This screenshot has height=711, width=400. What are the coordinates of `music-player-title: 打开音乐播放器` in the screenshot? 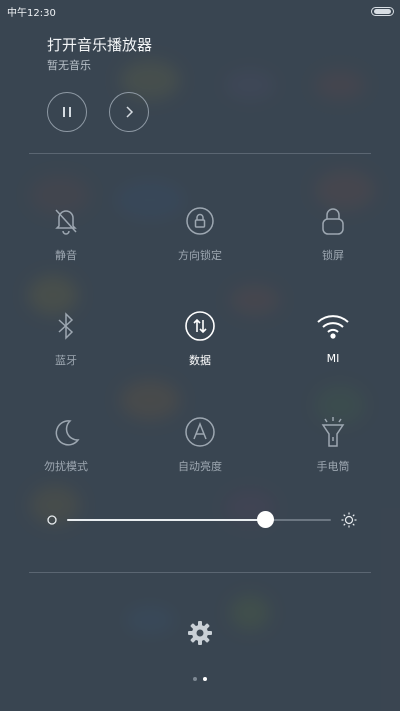 It's located at (99, 44).